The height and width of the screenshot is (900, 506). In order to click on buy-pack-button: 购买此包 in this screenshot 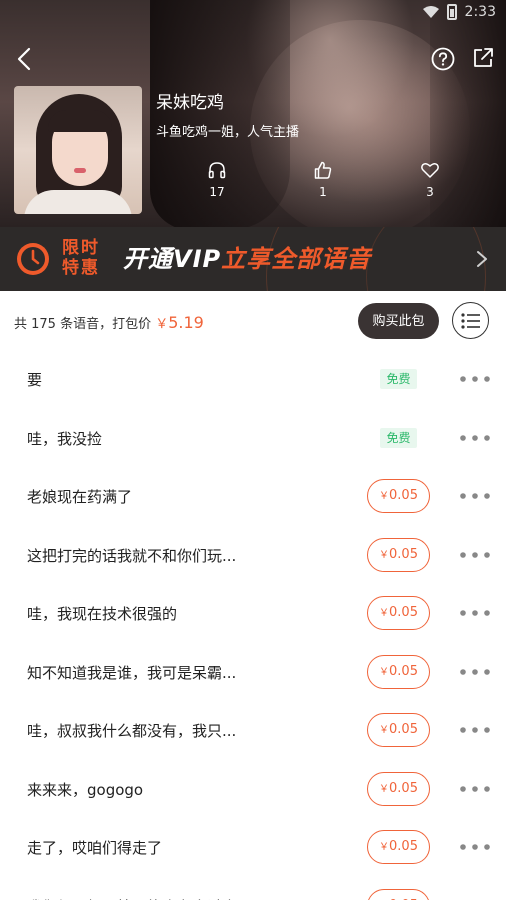, I will do `click(398, 321)`.